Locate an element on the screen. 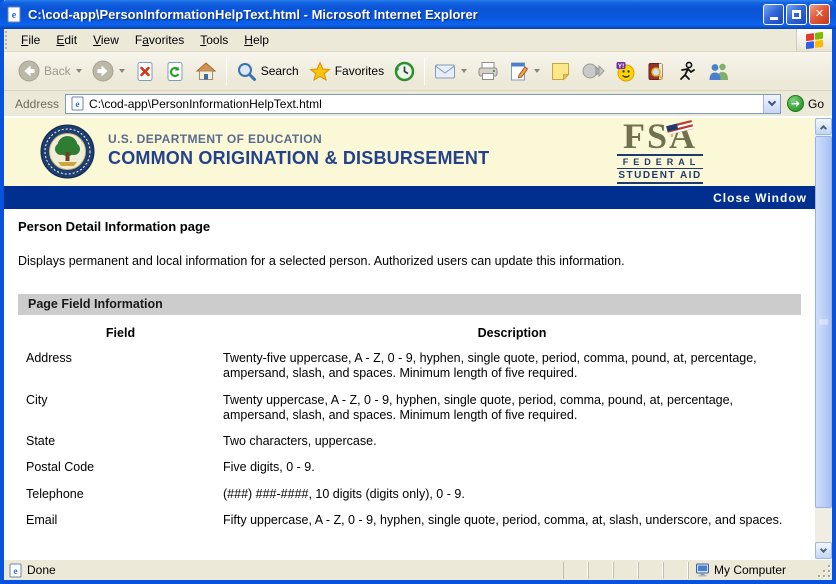  menu-item-help: Help is located at coordinates (256, 40).